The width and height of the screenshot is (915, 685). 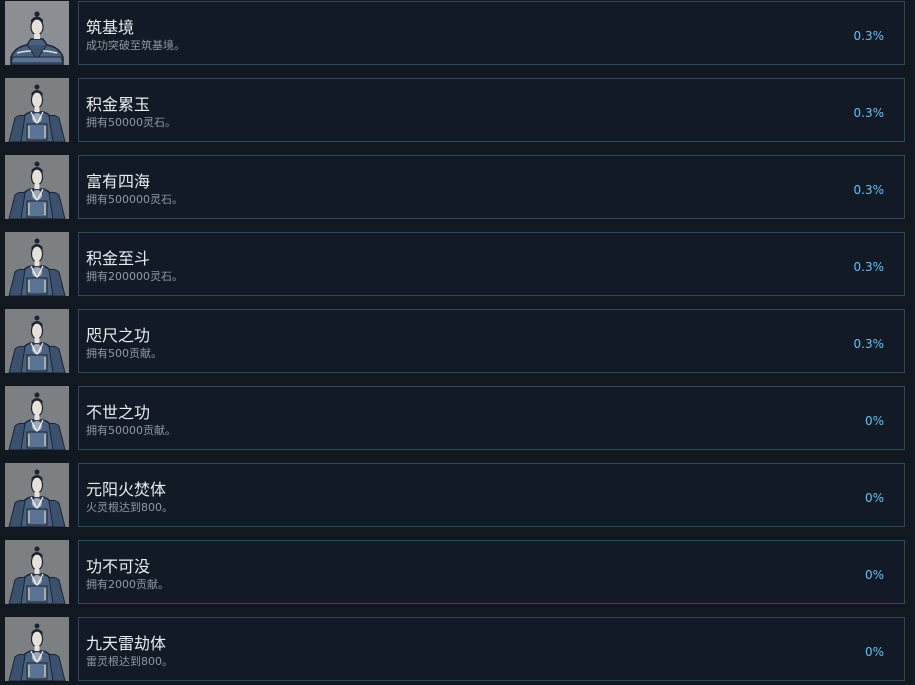 I want to click on achievement-row: 功不可没 拥有2000贡献。 0%, so click(x=457, y=572).